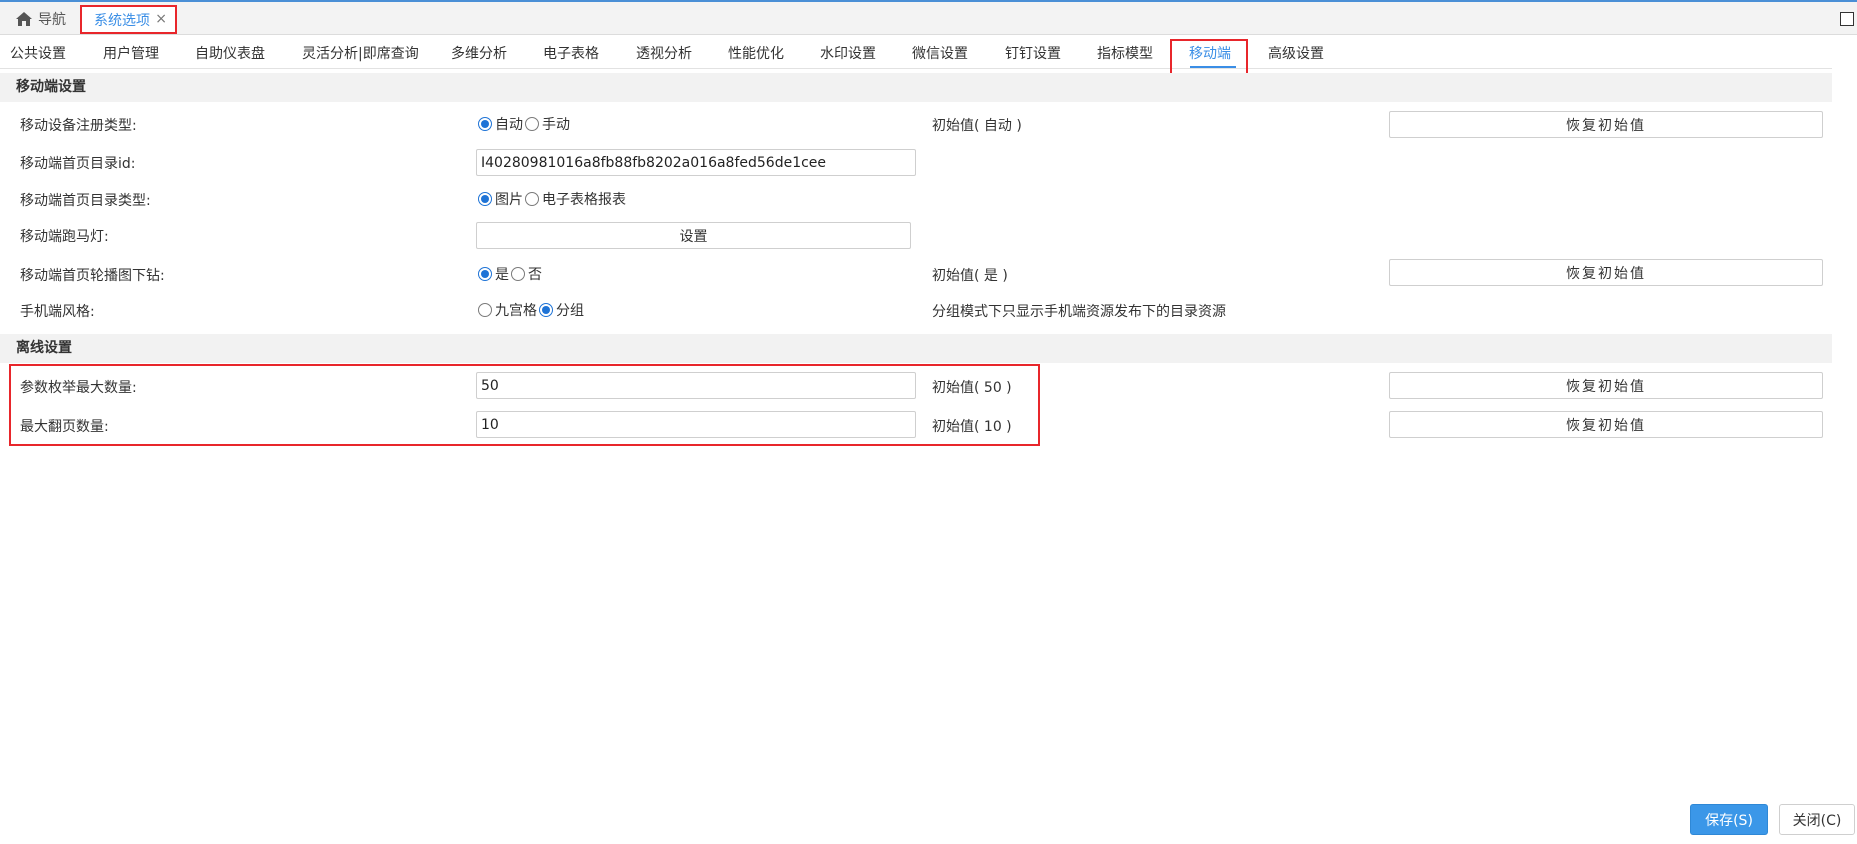 This screenshot has width=1857, height=844. What do you see at coordinates (509, 125) in the screenshot?
I see `radio-auto-label: 自动` at bounding box center [509, 125].